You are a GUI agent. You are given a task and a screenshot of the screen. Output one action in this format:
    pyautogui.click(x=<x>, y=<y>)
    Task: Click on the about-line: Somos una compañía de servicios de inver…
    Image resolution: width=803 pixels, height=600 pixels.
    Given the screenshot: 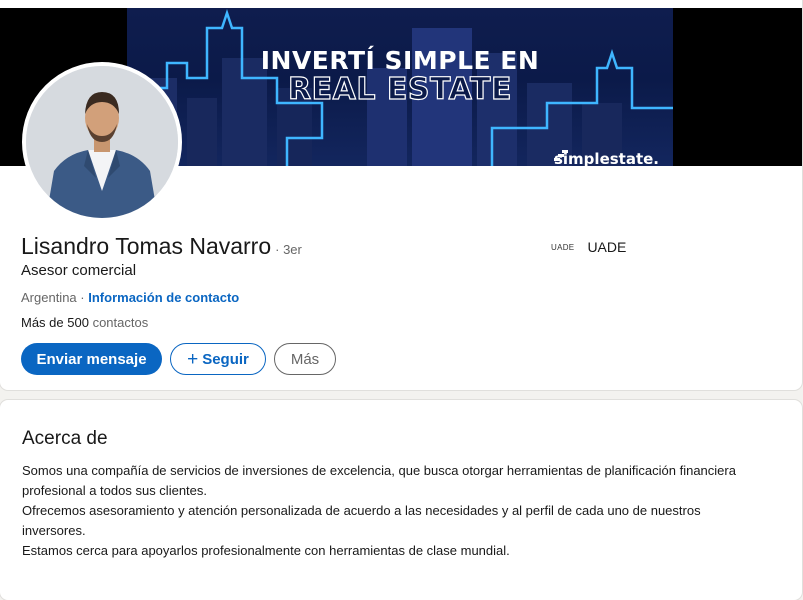 What is the action you would take?
    pyautogui.click(x=379, y=470)
    